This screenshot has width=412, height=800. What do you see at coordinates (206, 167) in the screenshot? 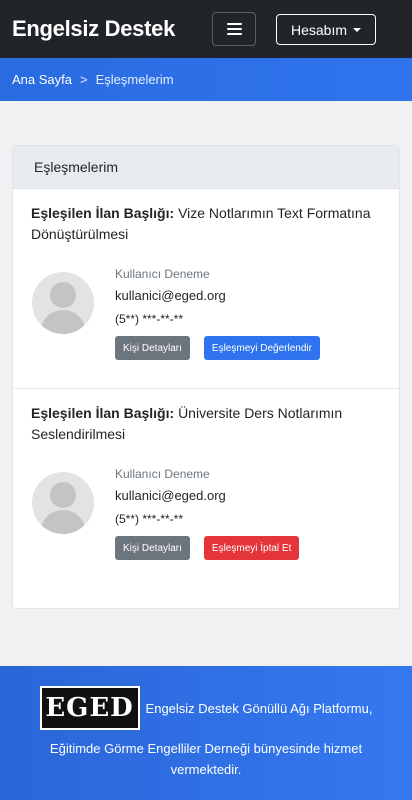
I see `card-header: Eşleşmelerim` at bounding box center [206, 167].